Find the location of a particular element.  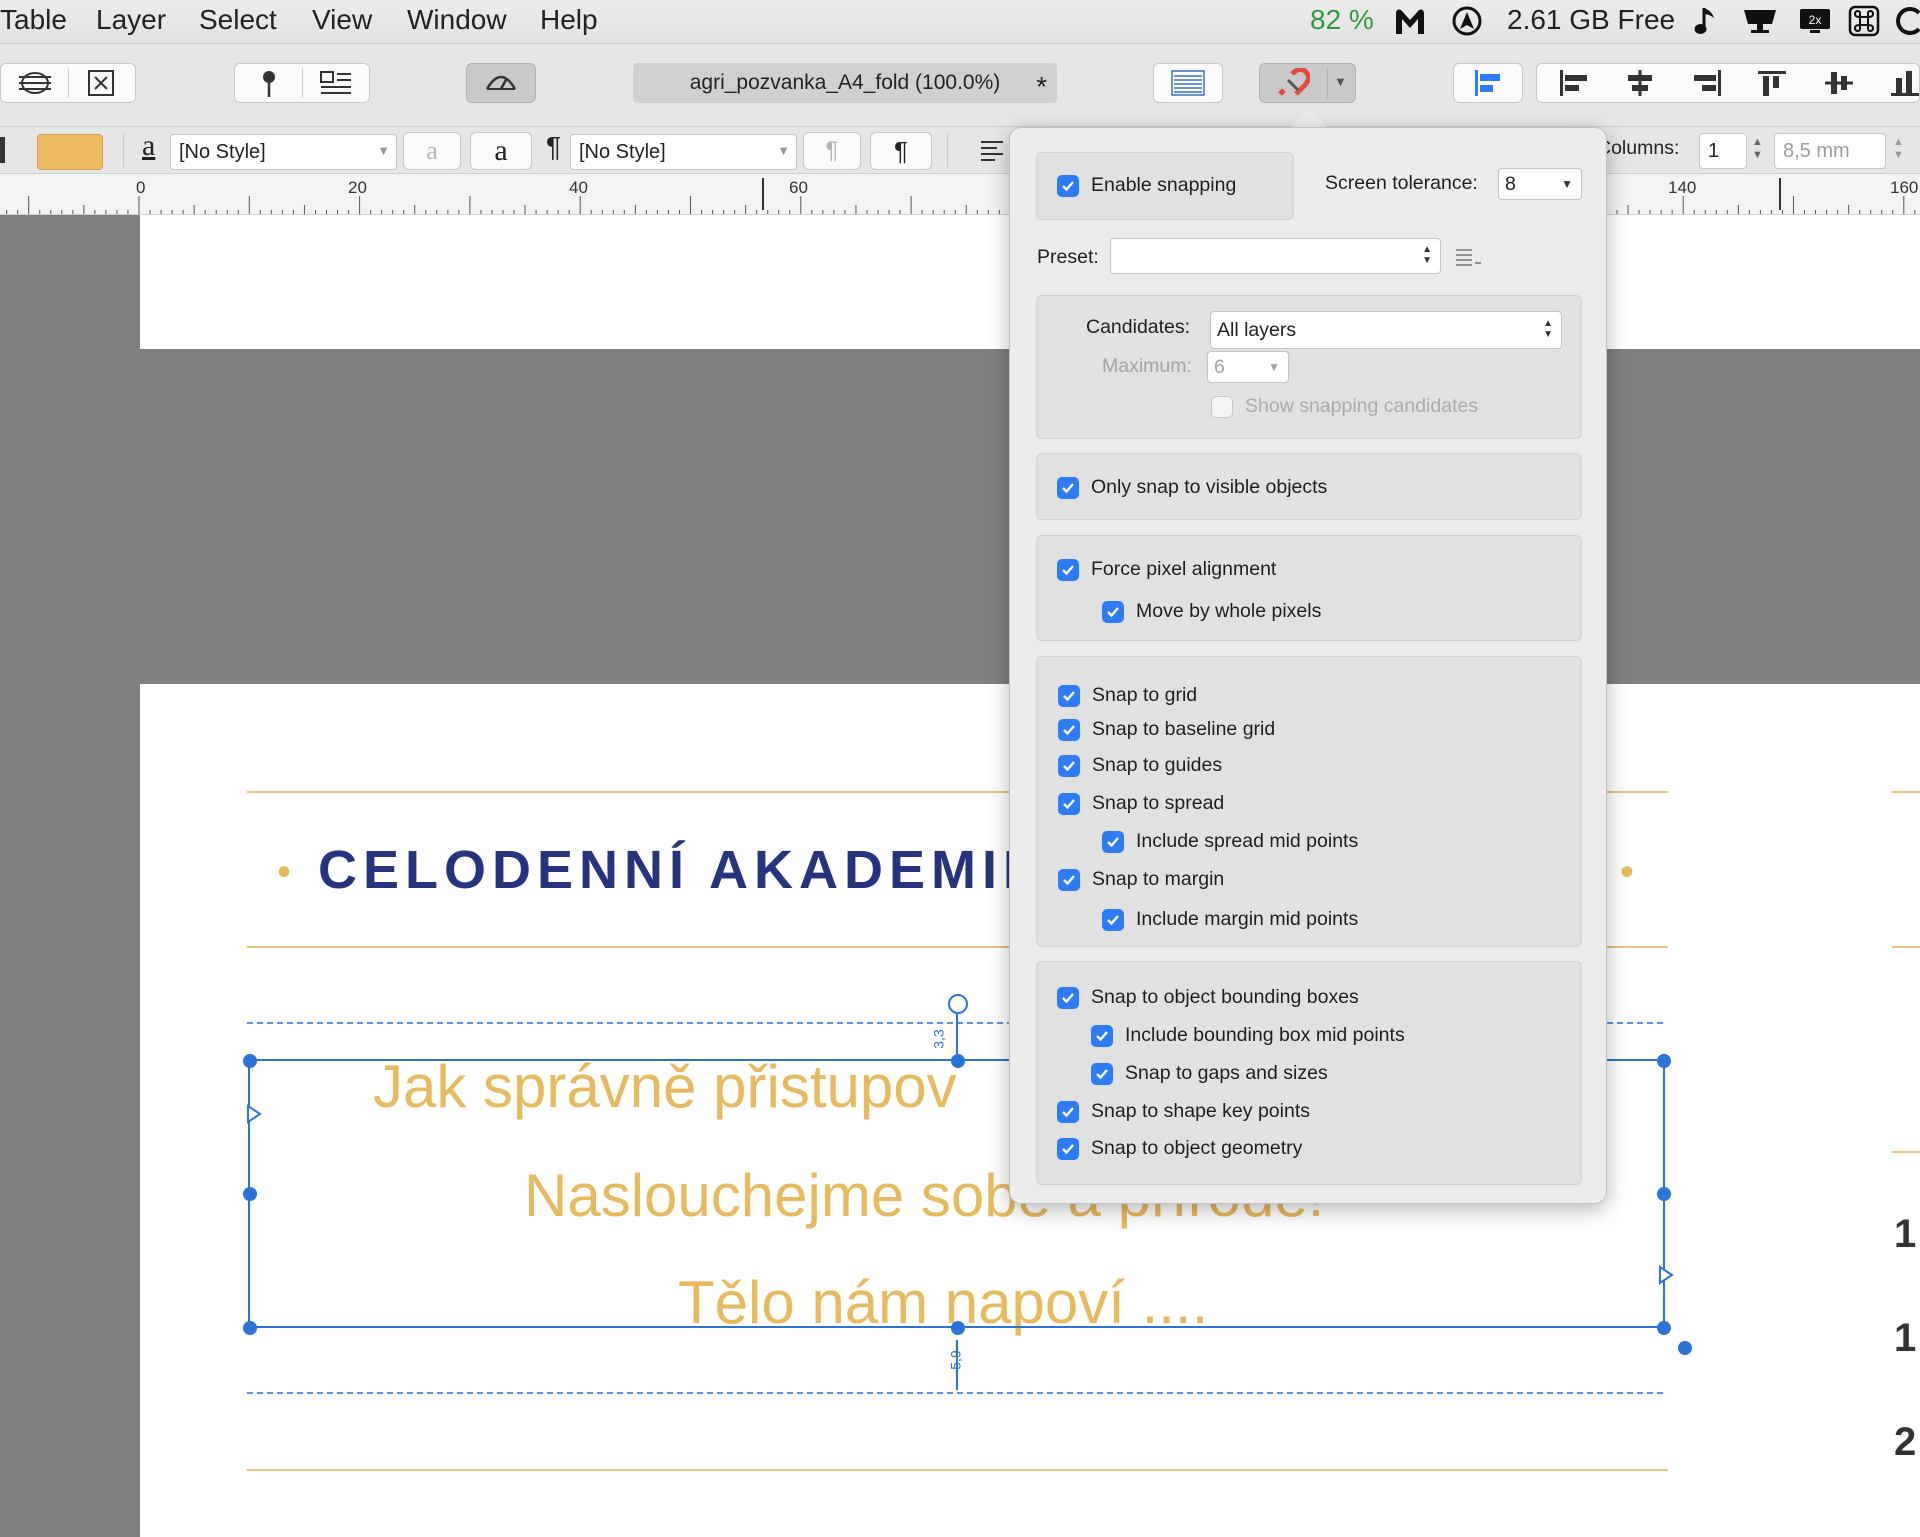

character-style-select: [No Style] ▼ is located at coordinates (283, 152).